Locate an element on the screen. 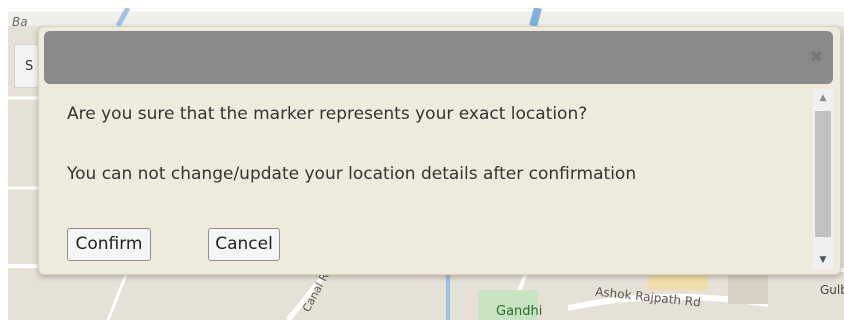 The image size is (844, 320). map-label-gulb: Gulb is located at coordinates (832, 290).